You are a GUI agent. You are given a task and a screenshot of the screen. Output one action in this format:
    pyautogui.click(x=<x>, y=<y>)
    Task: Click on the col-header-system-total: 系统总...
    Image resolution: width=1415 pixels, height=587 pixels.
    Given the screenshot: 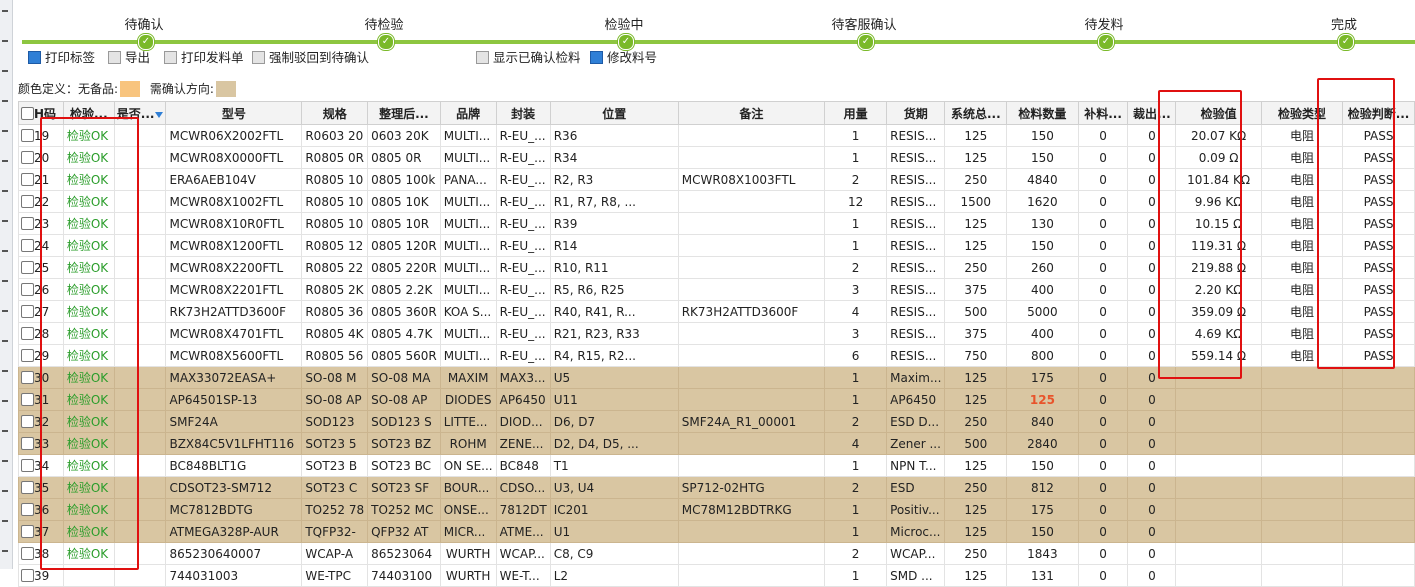 What is the action you would take?
    pyautogui.click(x=976, y=113)
    